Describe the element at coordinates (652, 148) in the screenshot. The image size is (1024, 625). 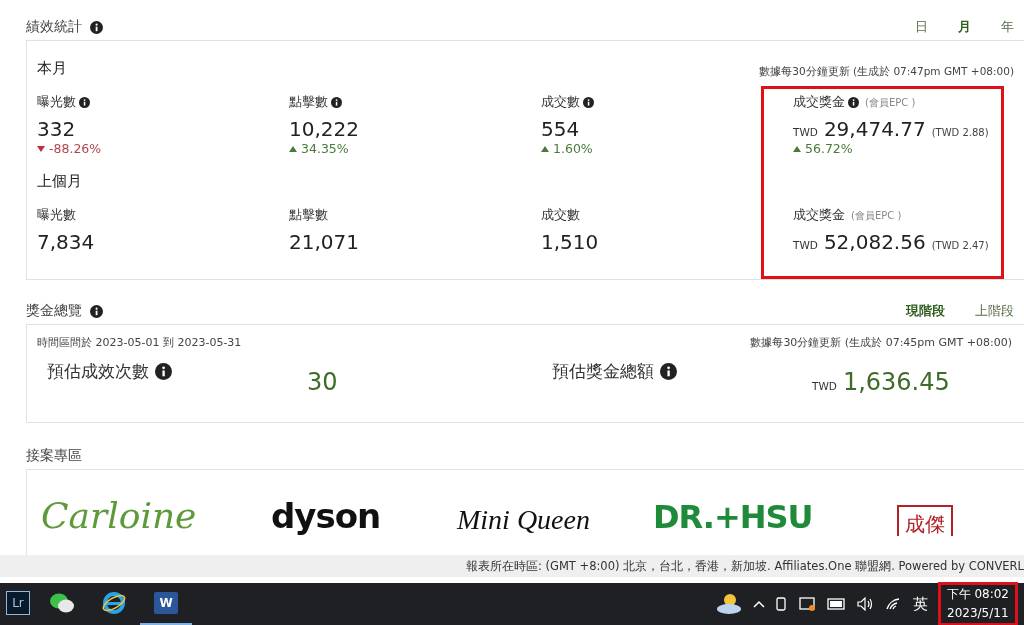
I see `change-value: 1.60%` at that location.